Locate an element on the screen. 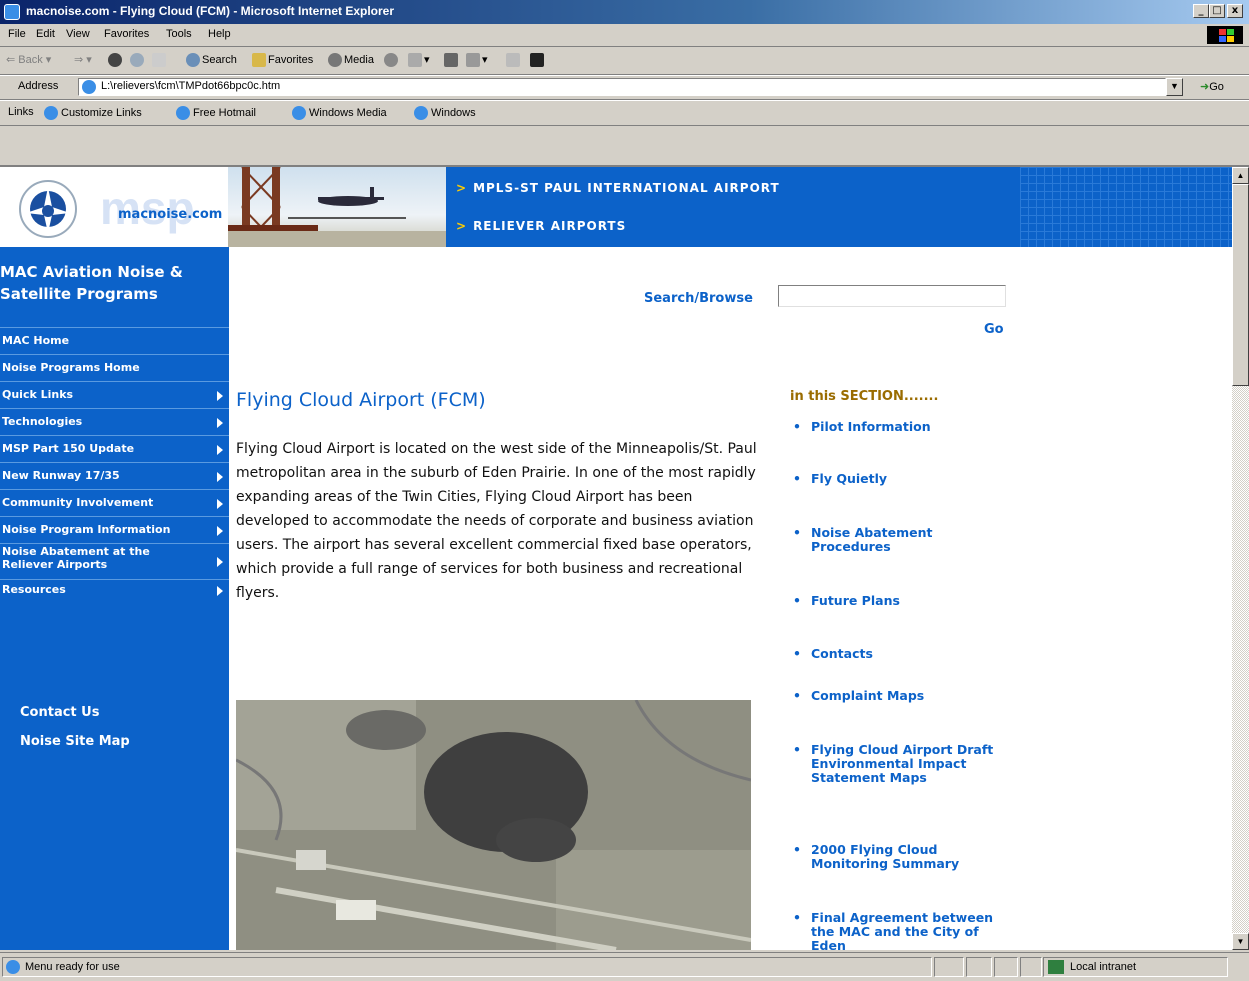  print-button is located at coordinates (452, 60).